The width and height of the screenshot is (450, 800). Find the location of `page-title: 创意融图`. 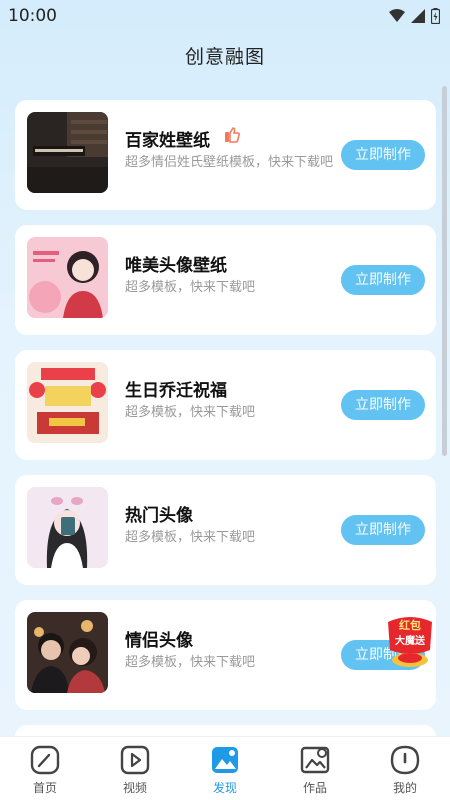

page-title: 创意融图 is located at coordinates (224, 57).